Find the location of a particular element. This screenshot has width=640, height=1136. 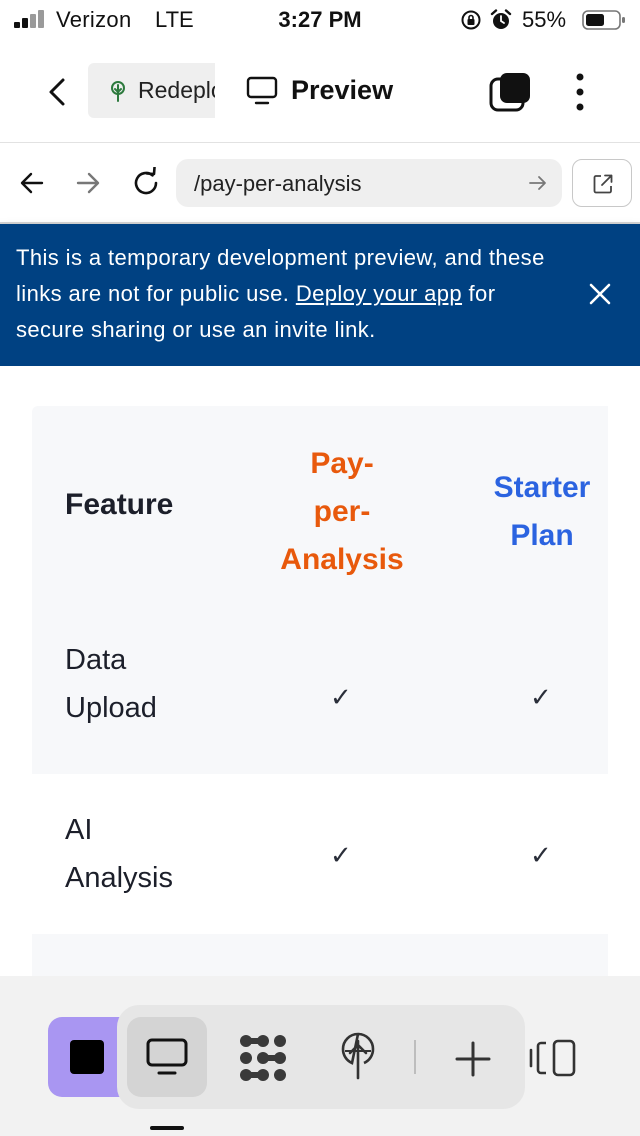

app-toolbar: Redeploy Preview is located at coordinates (320, 92).